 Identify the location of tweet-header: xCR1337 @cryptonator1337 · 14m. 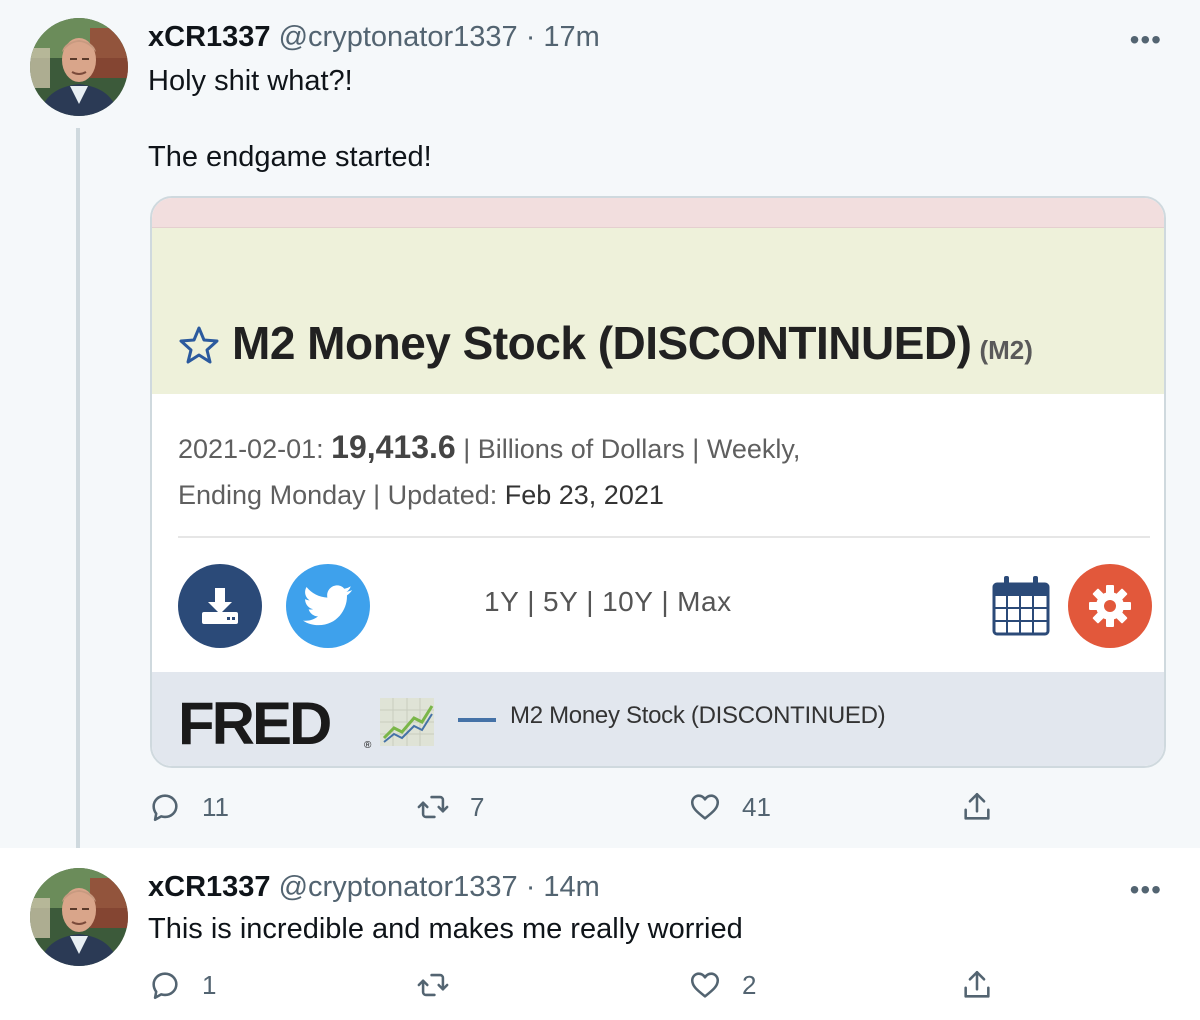
(374, 887).